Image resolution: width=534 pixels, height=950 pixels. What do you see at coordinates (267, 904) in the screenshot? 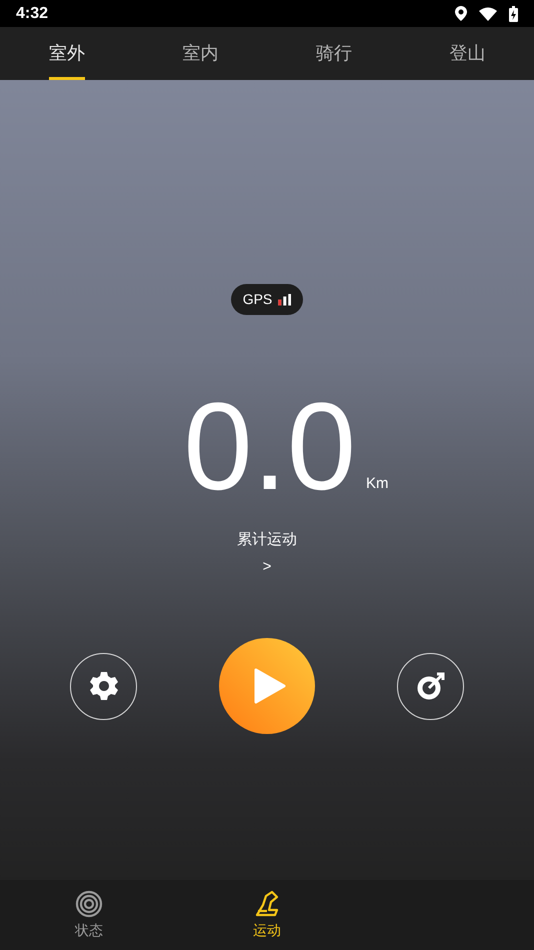
I see `shoe-icon` at bounding box center [267, 904].